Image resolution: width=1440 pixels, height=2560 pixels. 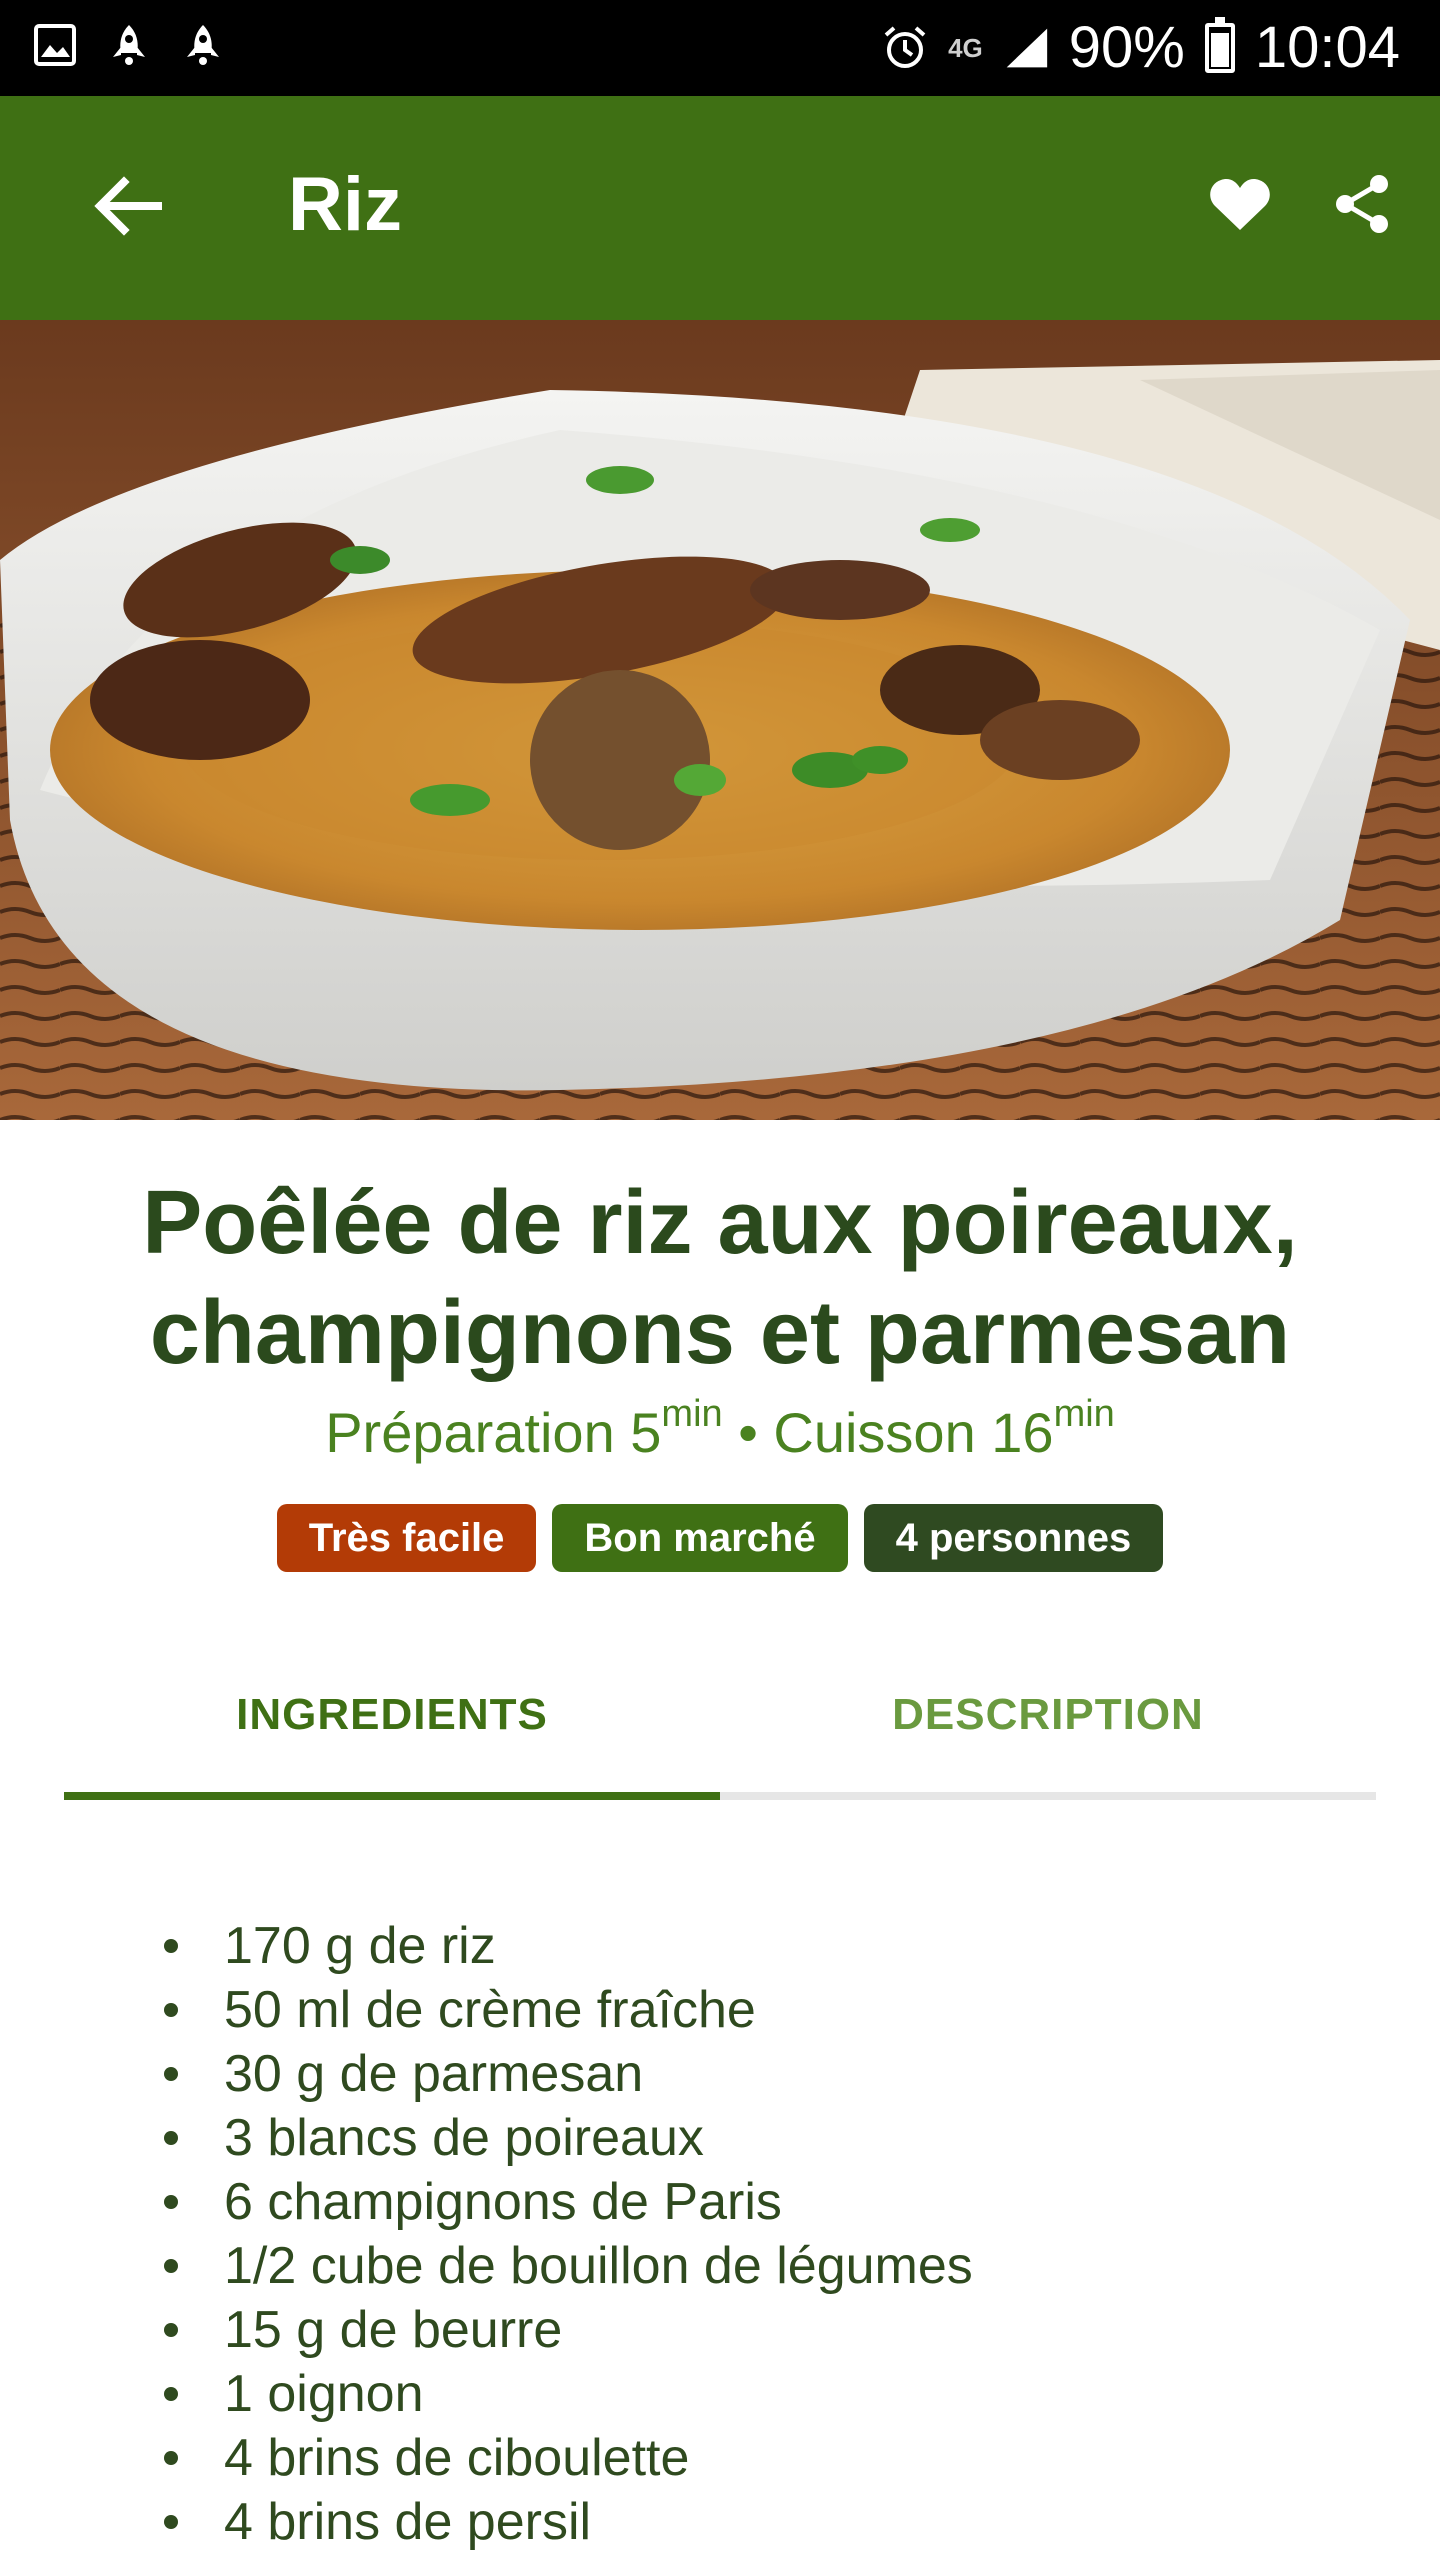 What do you see at coordinates (1026, 48) in the screenshot?
I see `signal-icon` at bounding box center [1026, 48].